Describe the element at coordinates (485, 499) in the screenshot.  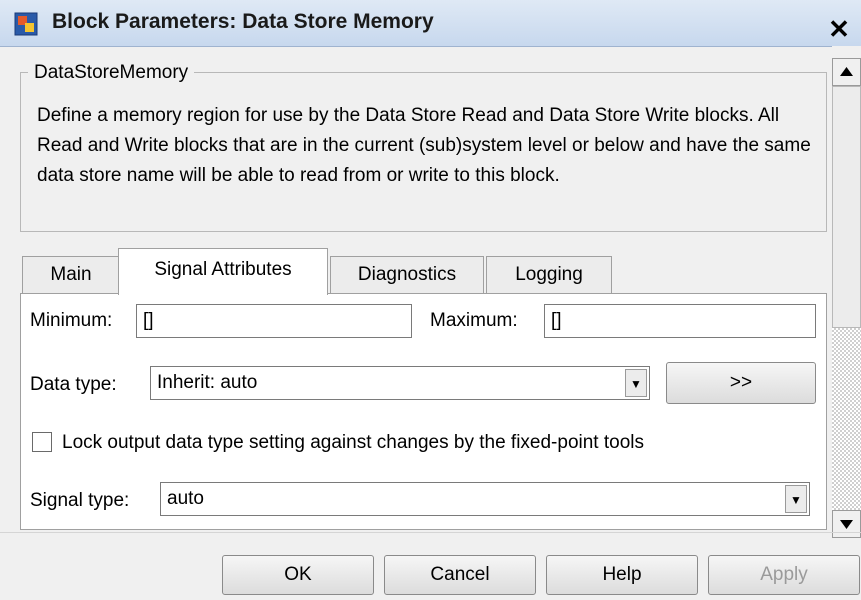
I see `signal-type-select: auto ▼` at that location.